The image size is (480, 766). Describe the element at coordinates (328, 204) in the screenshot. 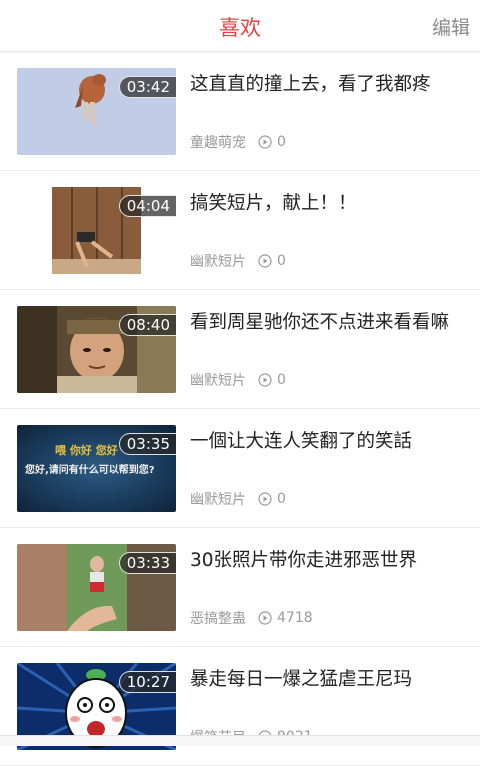

I see `video-title: 搞笑短片，献上！！` at that location.